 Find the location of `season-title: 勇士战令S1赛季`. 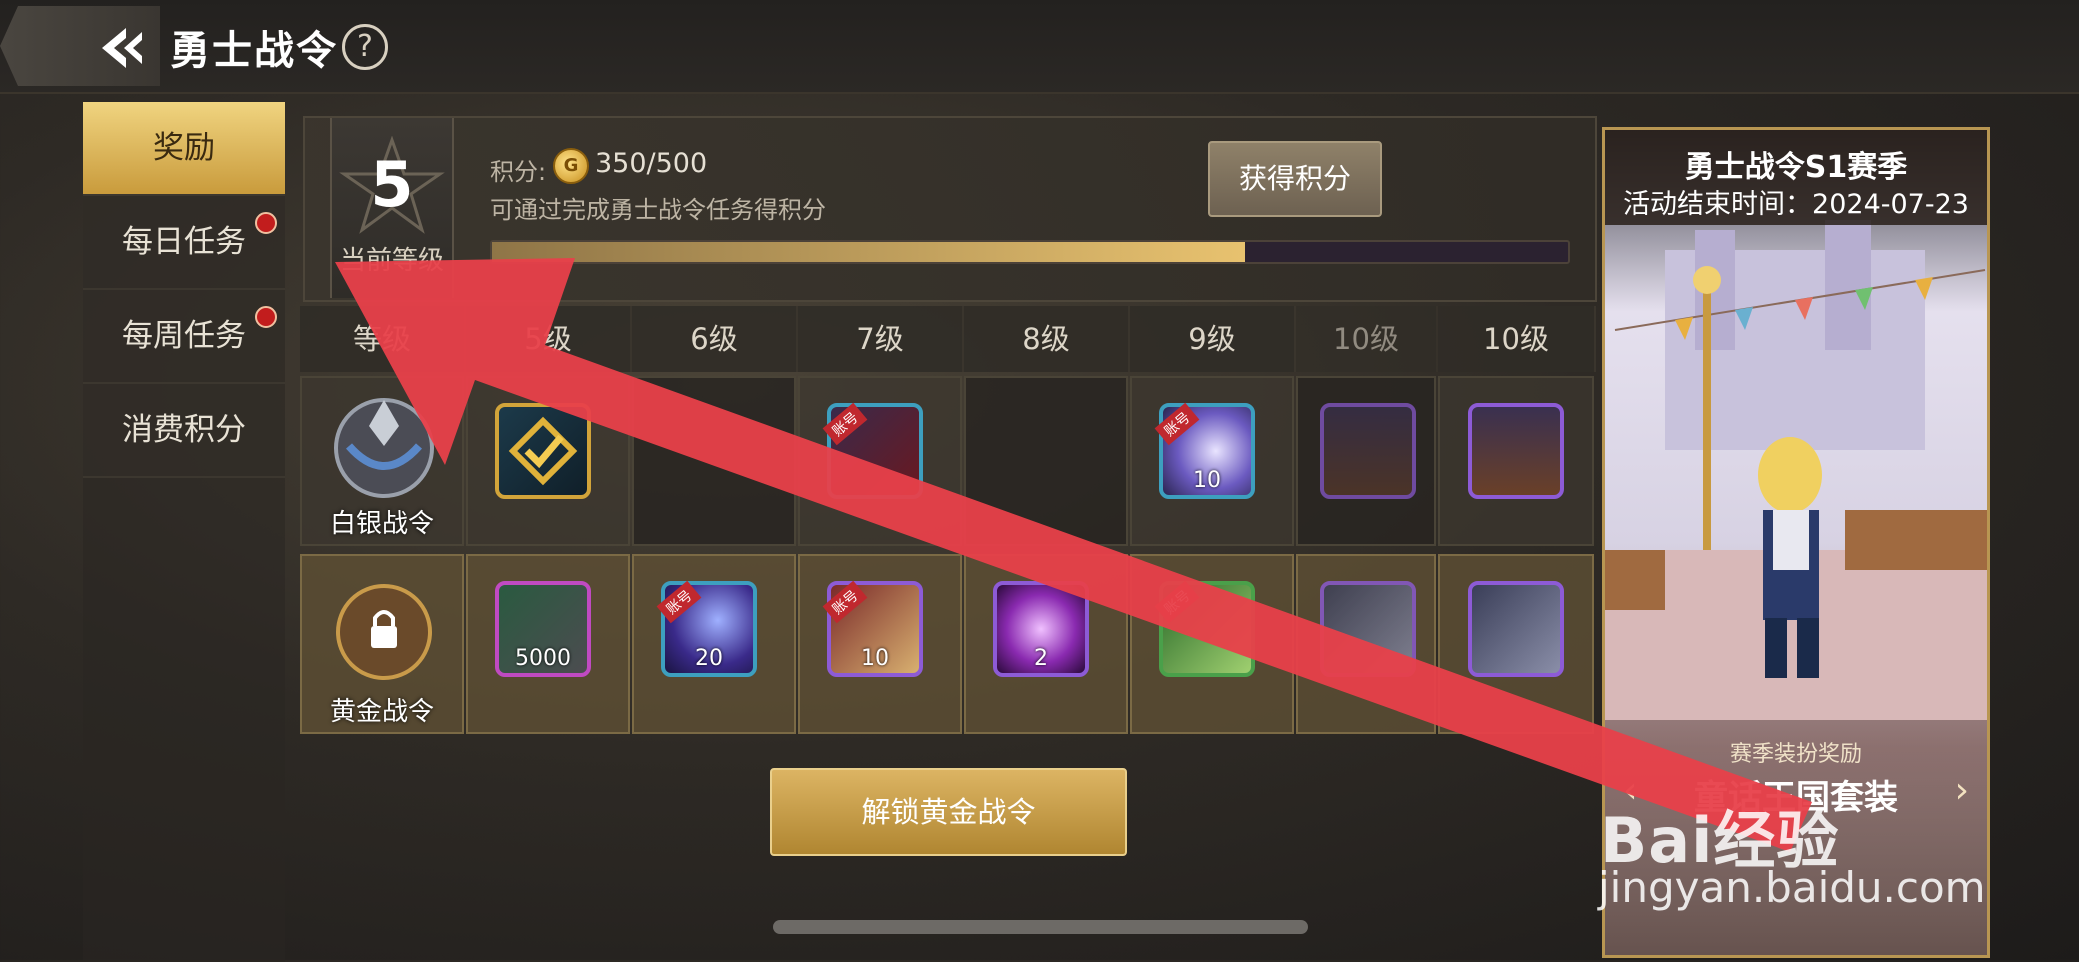

season-title: 勇士战令S1赛季 is located at coordinates (1796, 167).